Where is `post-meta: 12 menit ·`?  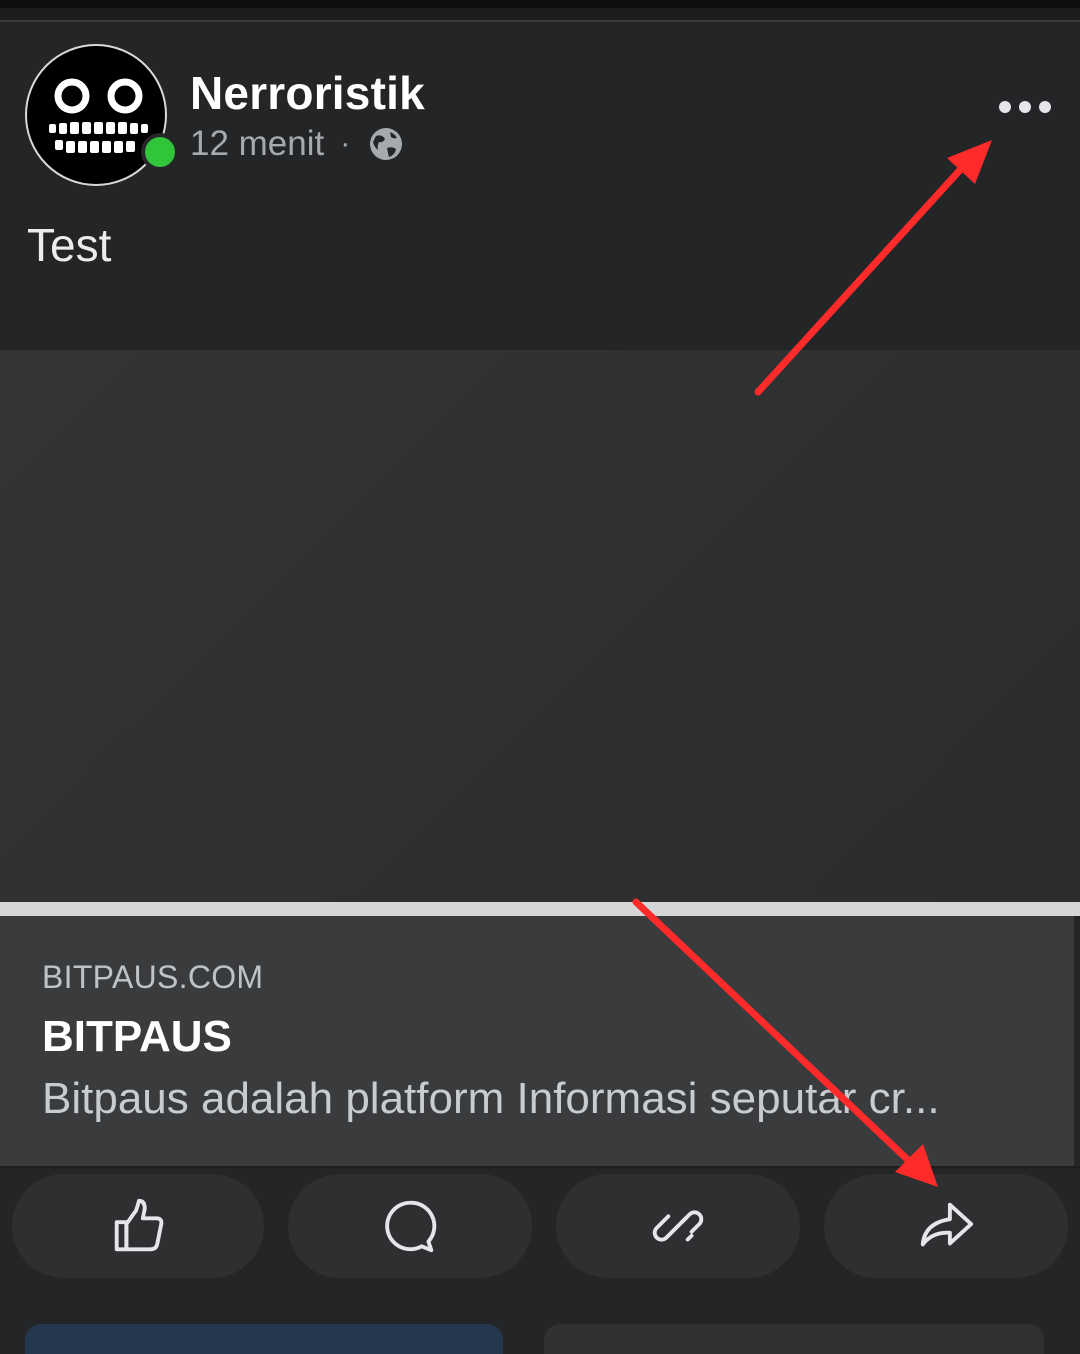
post-meta: 12 menit · is located at coordinates (297, 144).